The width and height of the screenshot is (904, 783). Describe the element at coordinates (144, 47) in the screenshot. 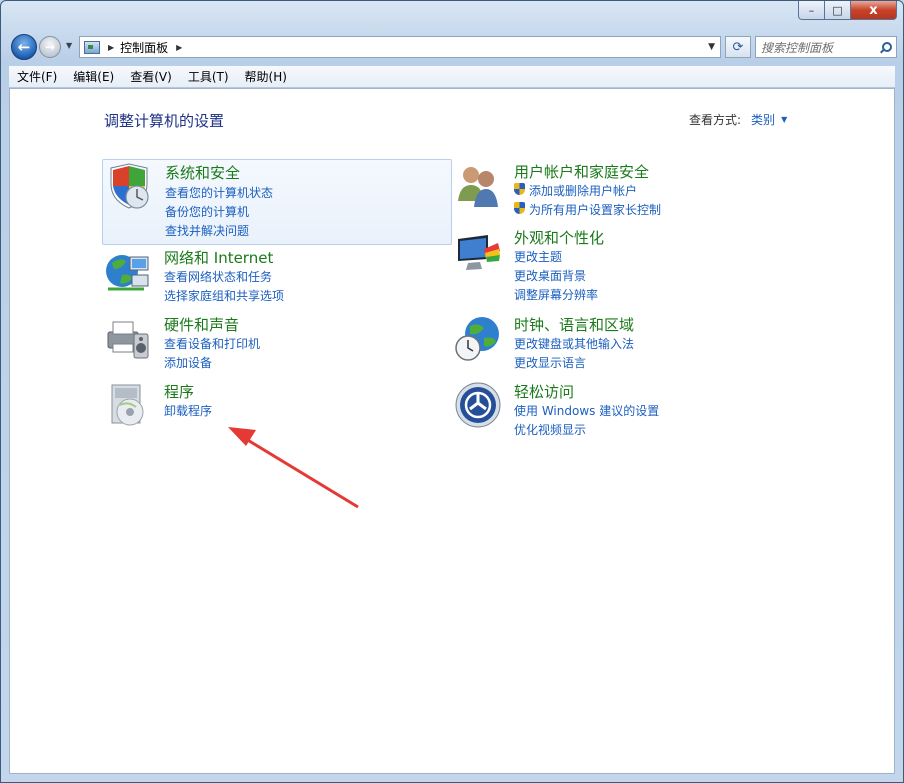

I see `breadcrumb-control-panel: 控制面板` at that location.